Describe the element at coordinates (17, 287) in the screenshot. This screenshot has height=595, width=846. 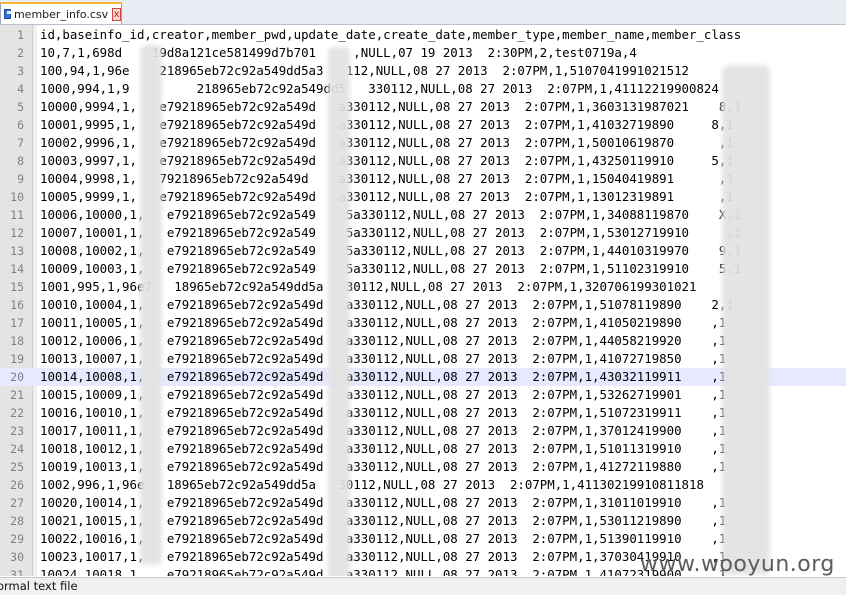
I see `line-number: 15` at that location.